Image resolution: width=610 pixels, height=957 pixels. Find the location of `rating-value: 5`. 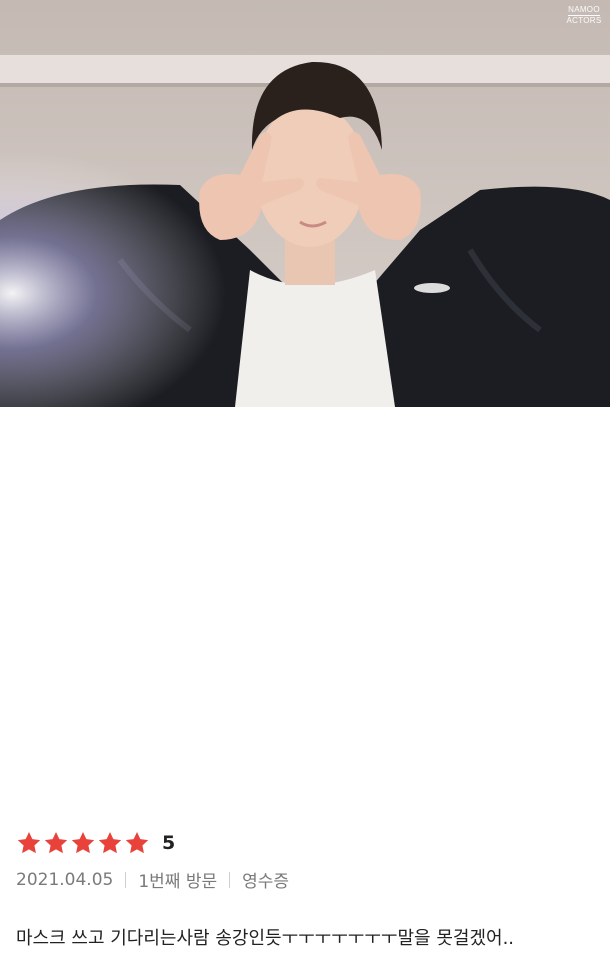

rating-value: 5 is located at coordinates (169, 843).